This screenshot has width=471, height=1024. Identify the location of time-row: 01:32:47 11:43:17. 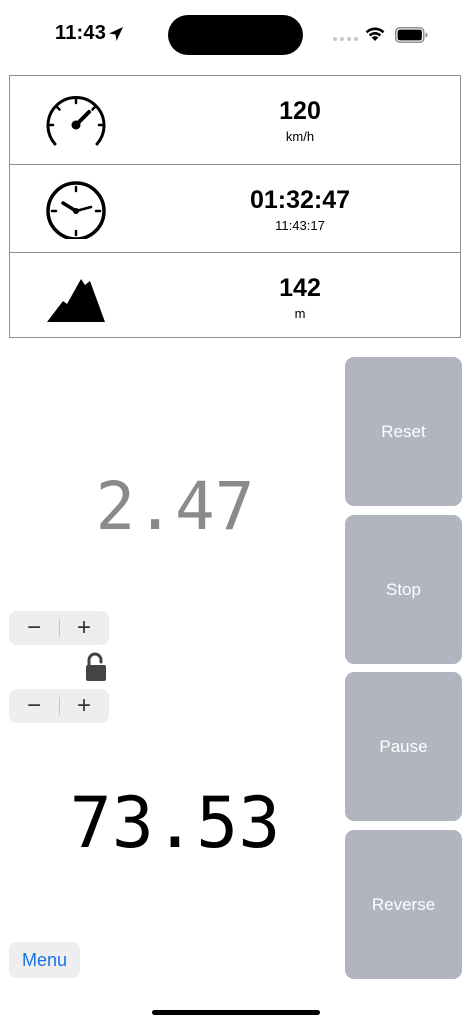
(235, 208).